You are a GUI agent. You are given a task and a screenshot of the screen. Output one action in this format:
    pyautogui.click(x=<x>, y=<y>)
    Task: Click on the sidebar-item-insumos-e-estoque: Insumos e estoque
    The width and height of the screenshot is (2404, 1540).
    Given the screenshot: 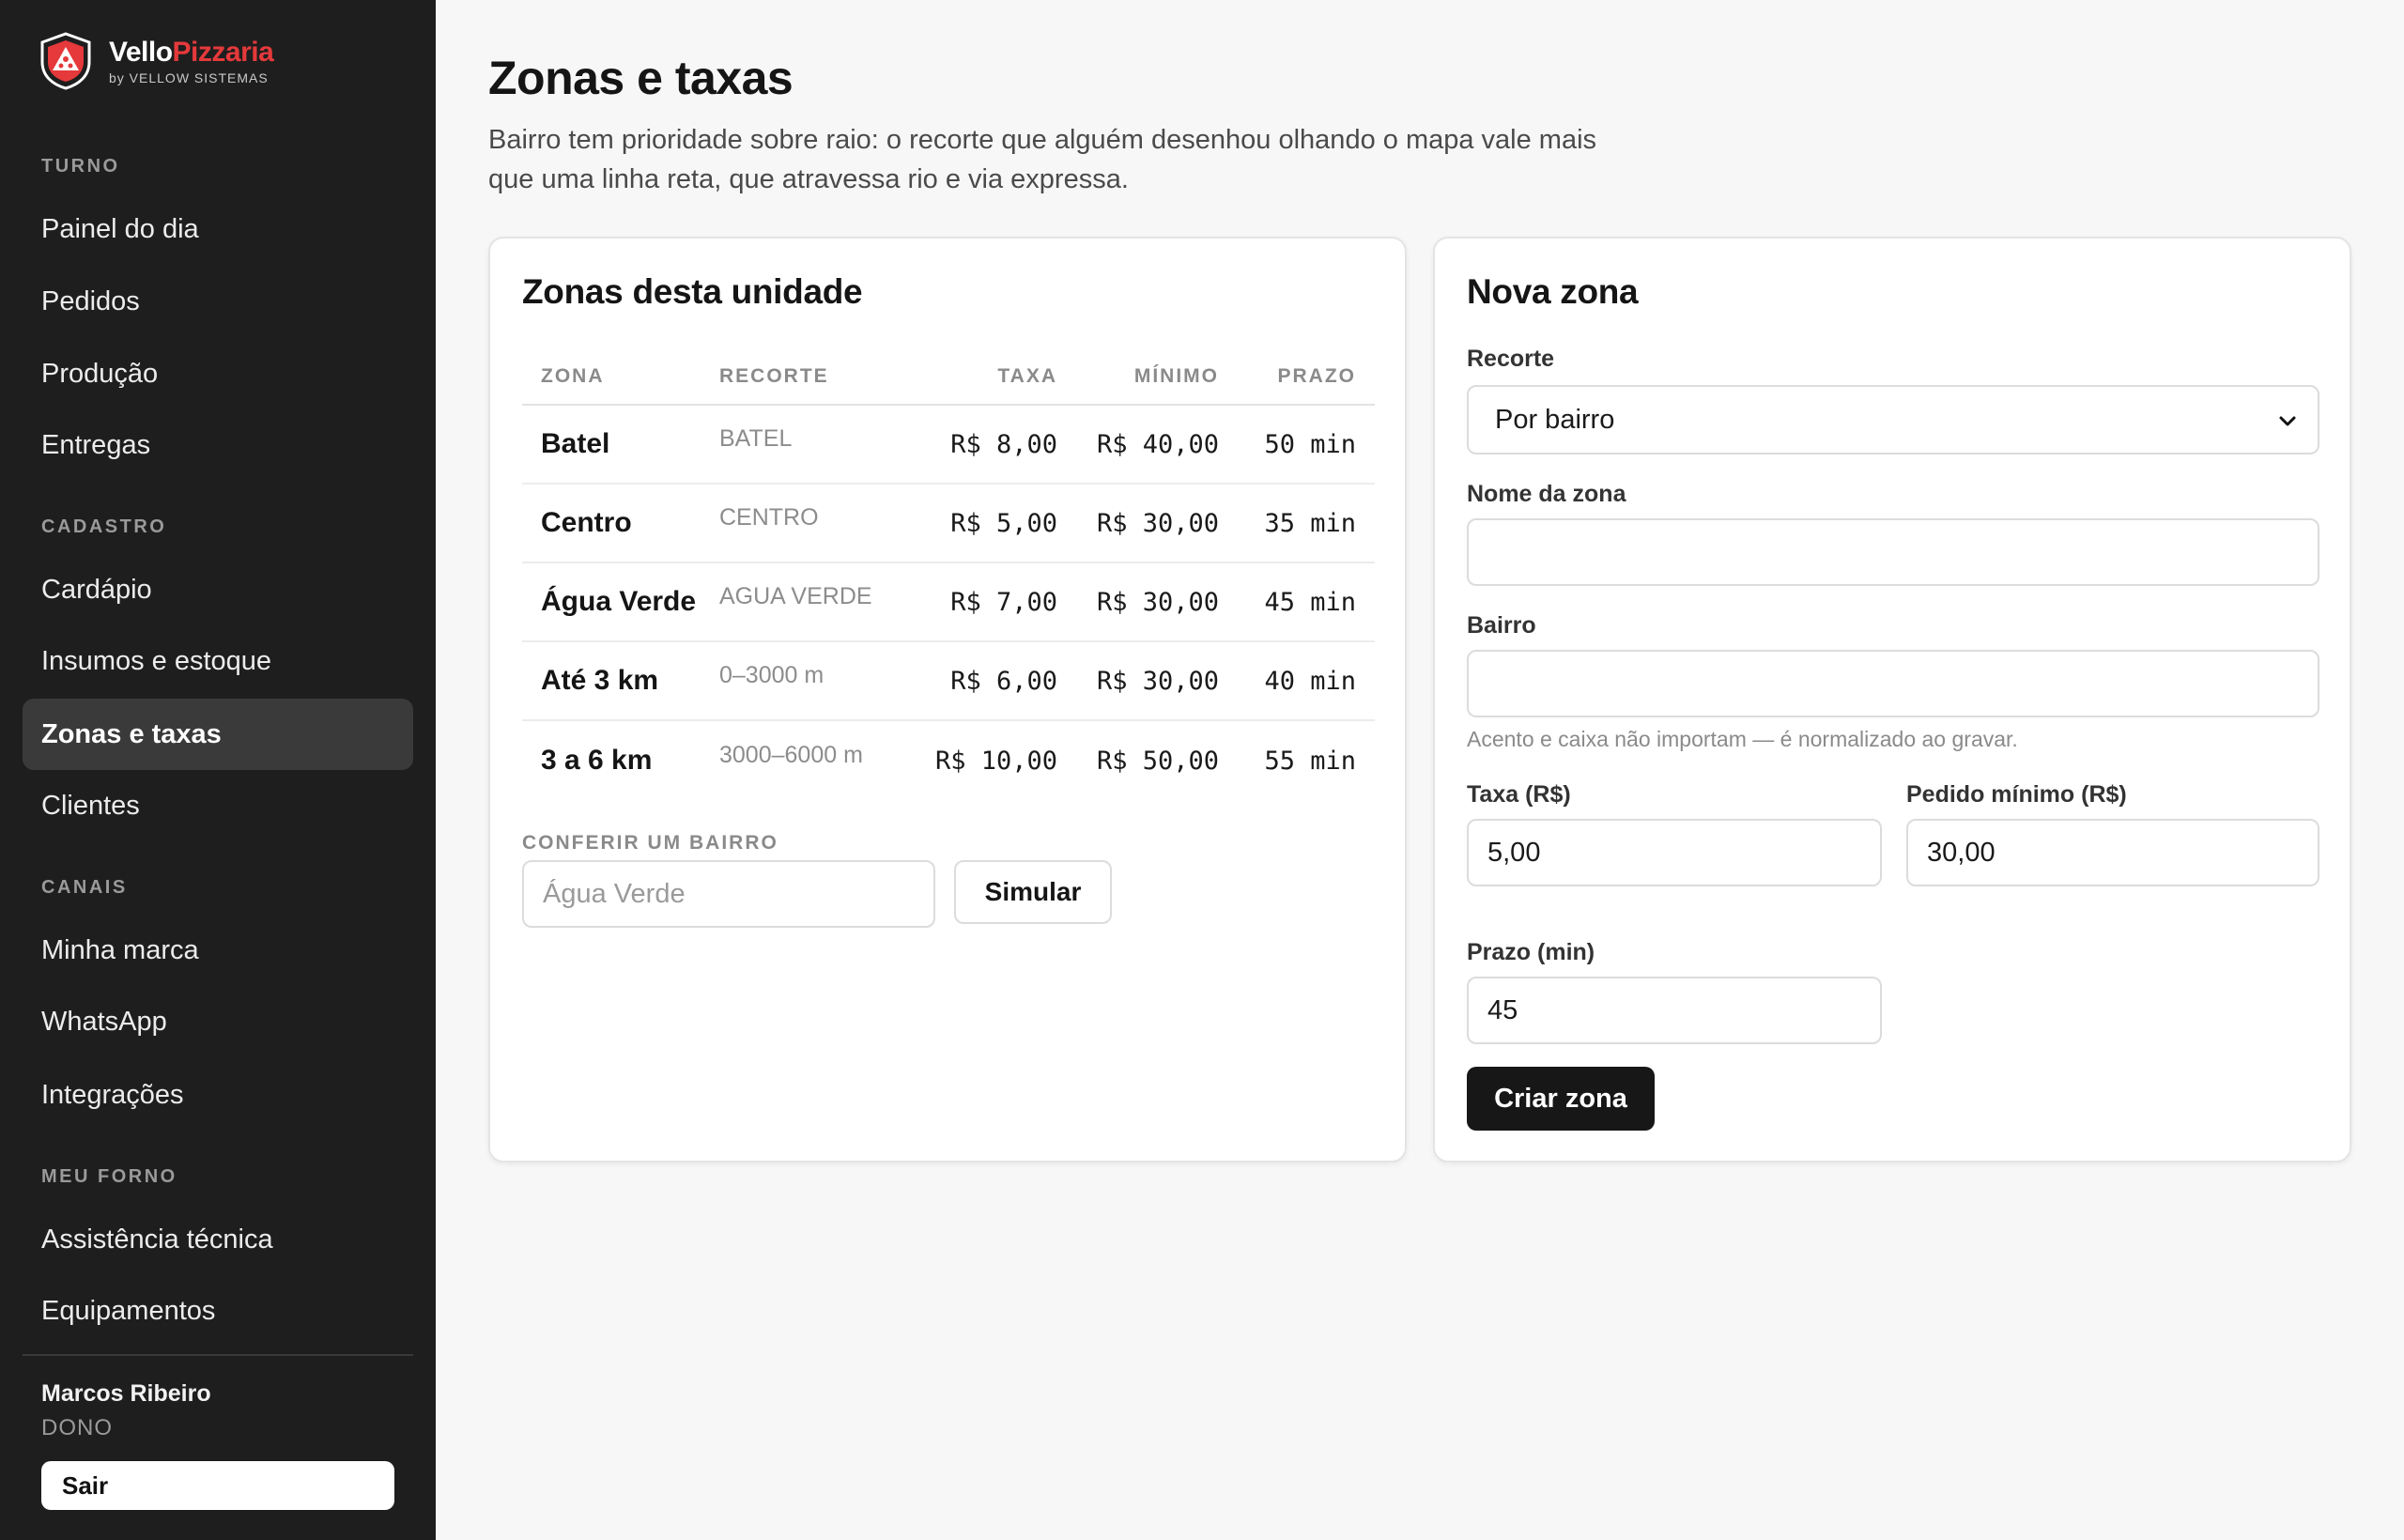 What is the action you would take?
    pyautogui.click(x=218, y=661)
    